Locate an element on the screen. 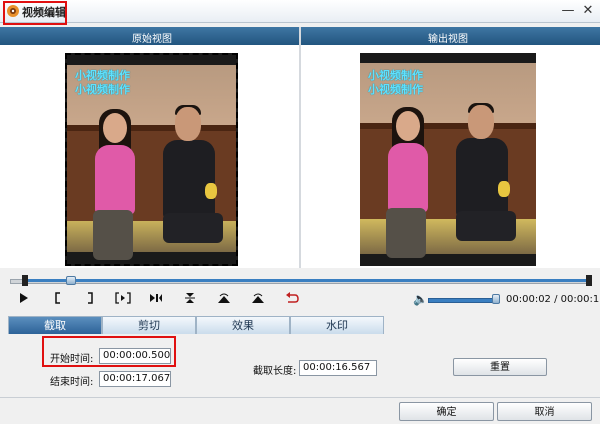 The image size is (600, 424). flip-vertical-icon is located at coordinates (190, 300).